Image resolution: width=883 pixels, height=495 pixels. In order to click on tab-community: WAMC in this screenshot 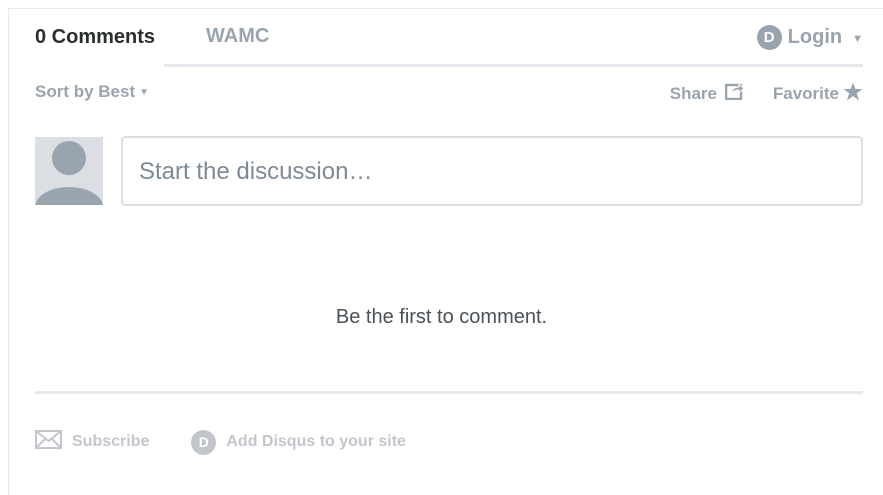, I will do `click(237, 36)`.